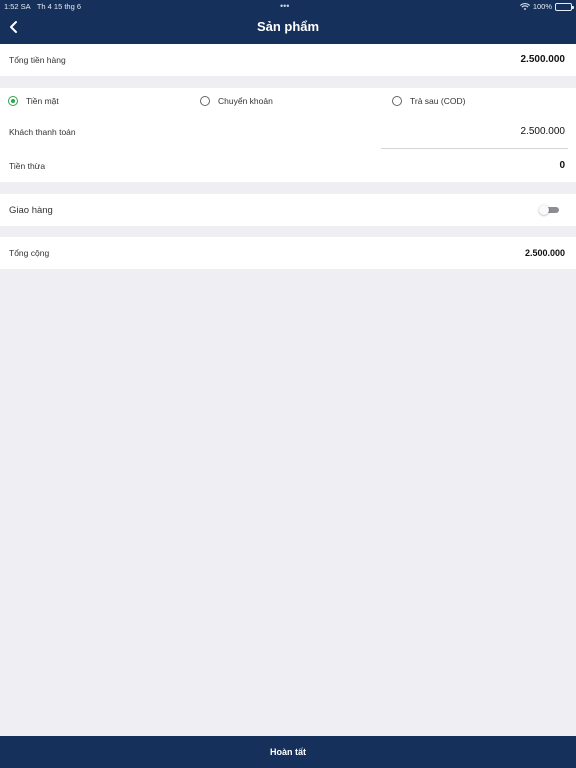  What do you see at coordinates (59, 6) in the screenshot?
I see `status-date: Th 4 15 thg 6` at bounding box center [59, 6].